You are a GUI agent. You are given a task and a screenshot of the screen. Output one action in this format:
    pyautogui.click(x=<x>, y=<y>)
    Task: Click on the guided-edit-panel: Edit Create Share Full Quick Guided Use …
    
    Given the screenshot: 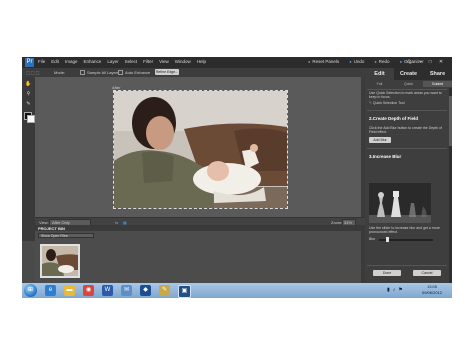 What is the action you would take?
    pyautogui.click(x=408, y=175)
    